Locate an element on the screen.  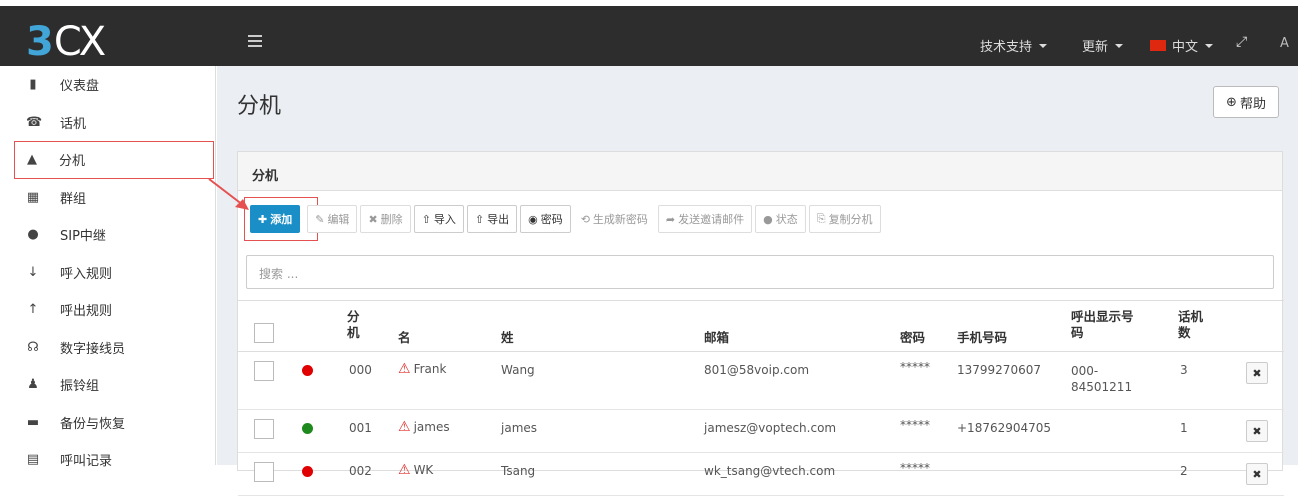
cell-email: jamesz@voptech.com is located at coordinates (770, 428).